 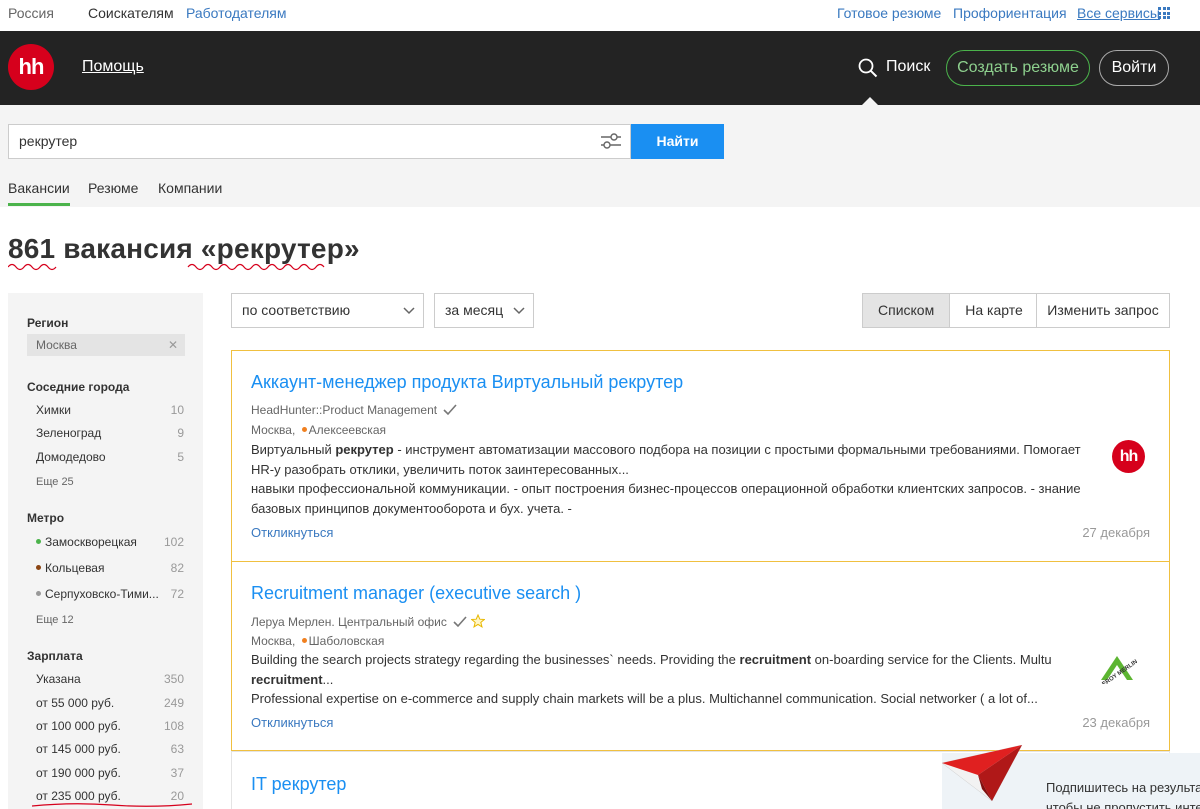 What do you see at coordinates (55, 620) in the screenshot?
I see `metro-more-link: Еще 12` at bounding box center [55, 620].